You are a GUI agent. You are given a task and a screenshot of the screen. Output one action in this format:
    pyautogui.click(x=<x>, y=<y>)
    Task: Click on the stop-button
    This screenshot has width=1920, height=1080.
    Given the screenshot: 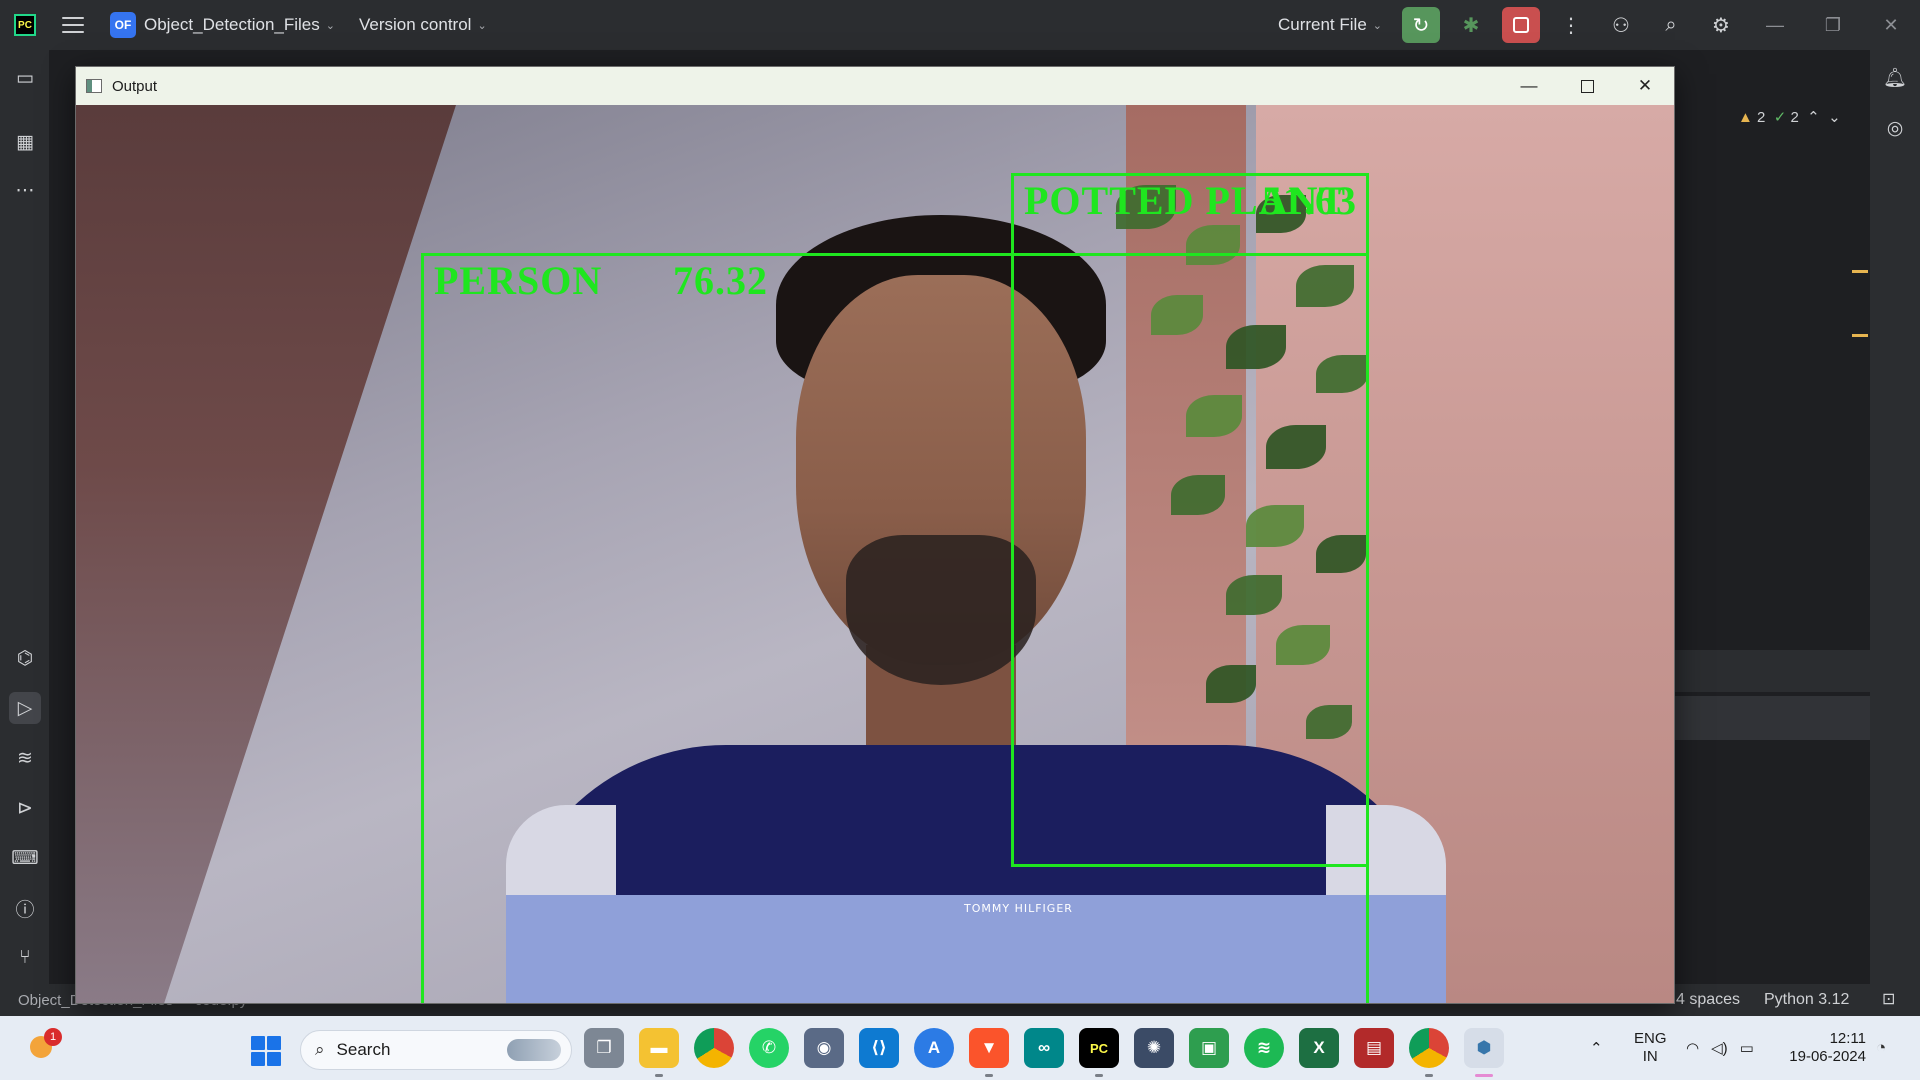 What is the action you would take?
    pyautogui.click(x=1521, y=25)
    